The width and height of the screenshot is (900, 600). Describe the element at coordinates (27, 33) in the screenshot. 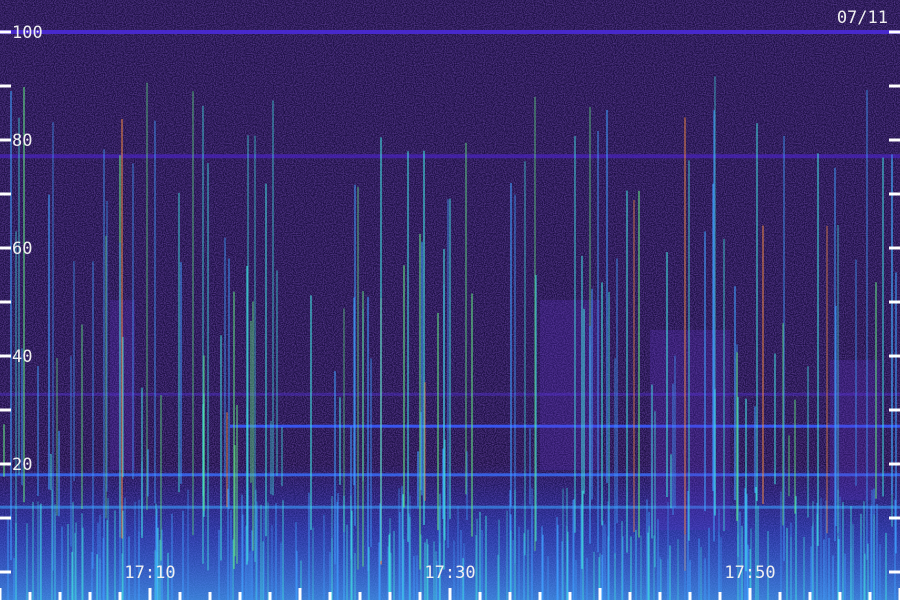

I see `y-tick-label: 100` at that location.